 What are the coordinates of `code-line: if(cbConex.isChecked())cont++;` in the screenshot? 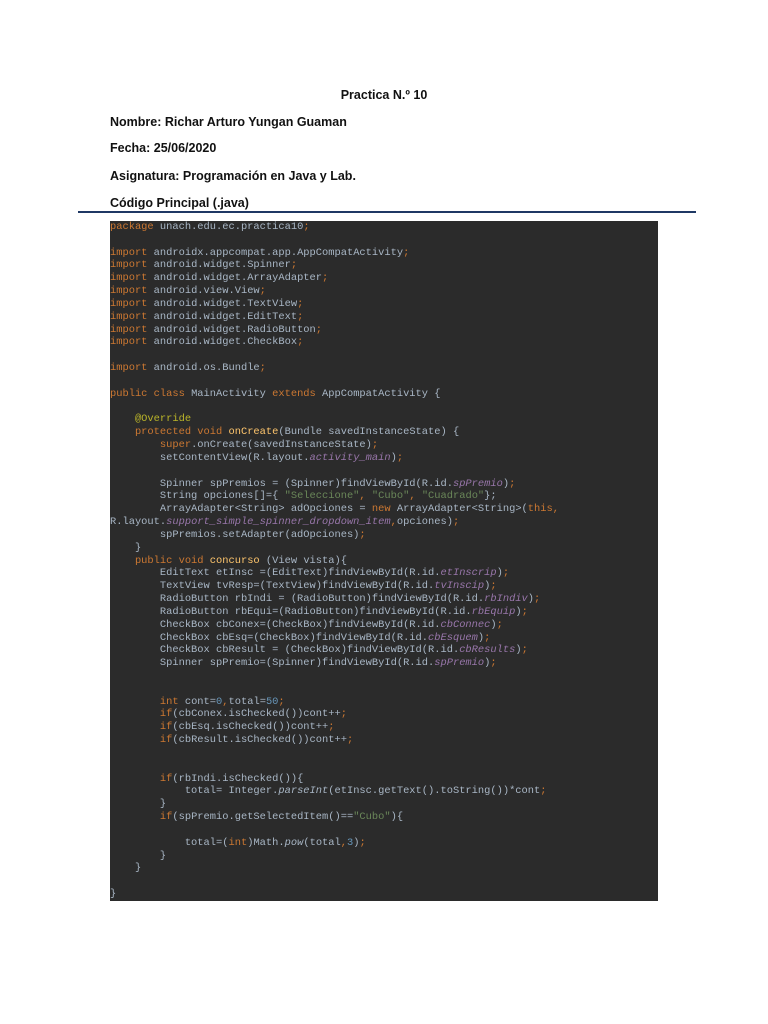 It's located at (384, 714).